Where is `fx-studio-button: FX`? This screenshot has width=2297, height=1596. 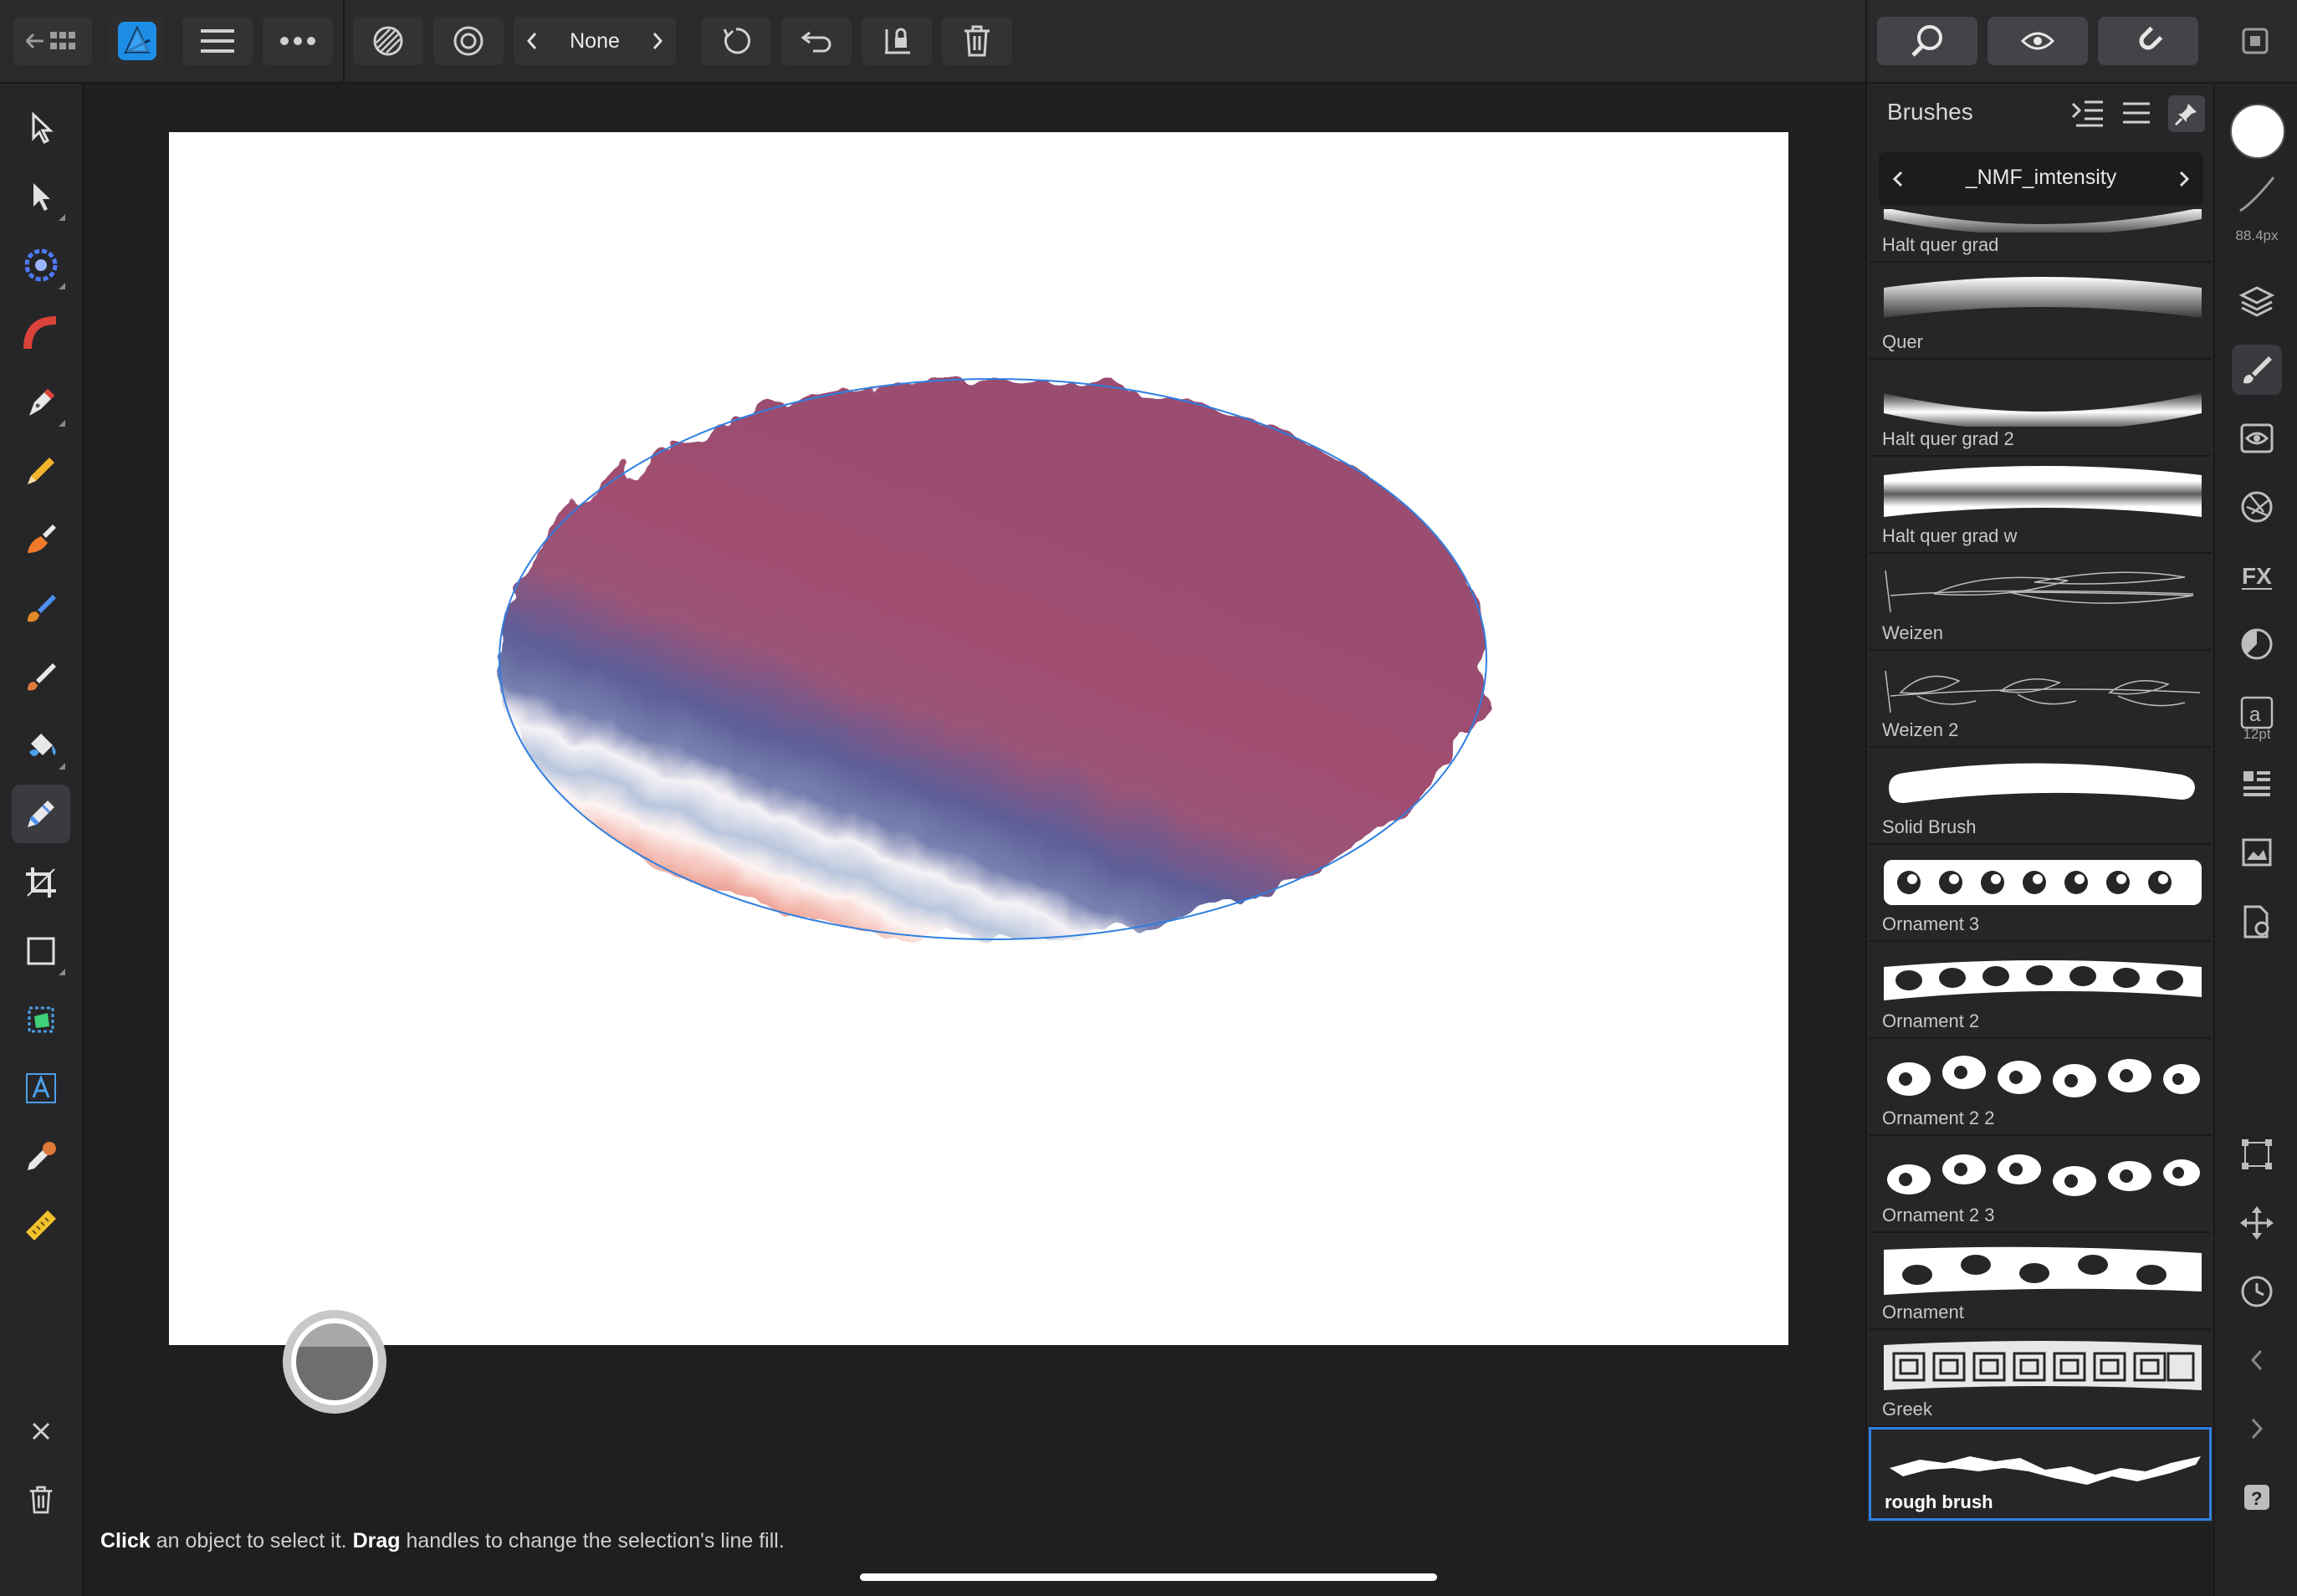 fx-studio-button: FX is located at coordinates (2257, 576).